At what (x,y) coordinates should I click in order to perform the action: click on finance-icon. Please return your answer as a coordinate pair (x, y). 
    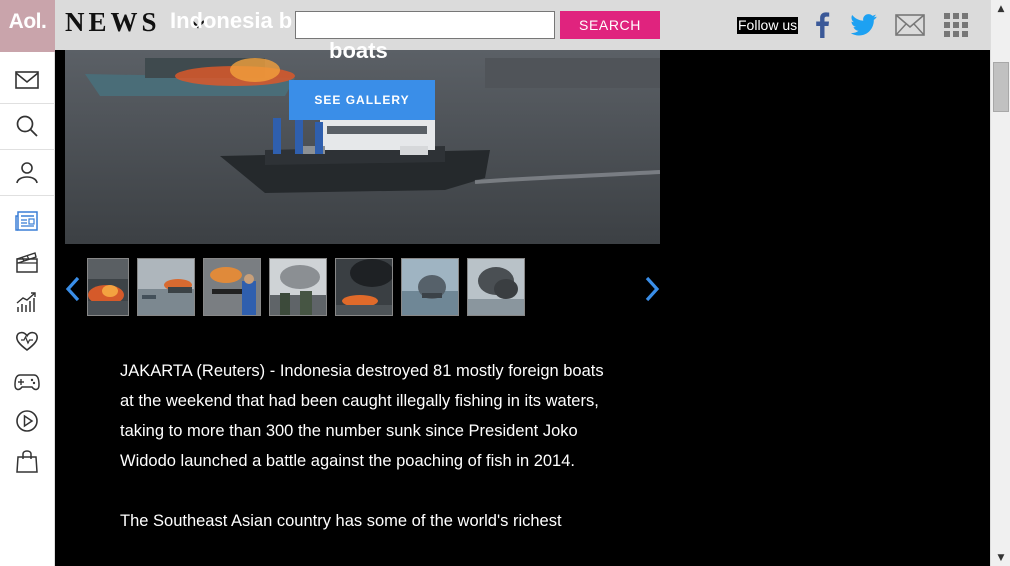
    Looking at the image, I should click on (27, 302).